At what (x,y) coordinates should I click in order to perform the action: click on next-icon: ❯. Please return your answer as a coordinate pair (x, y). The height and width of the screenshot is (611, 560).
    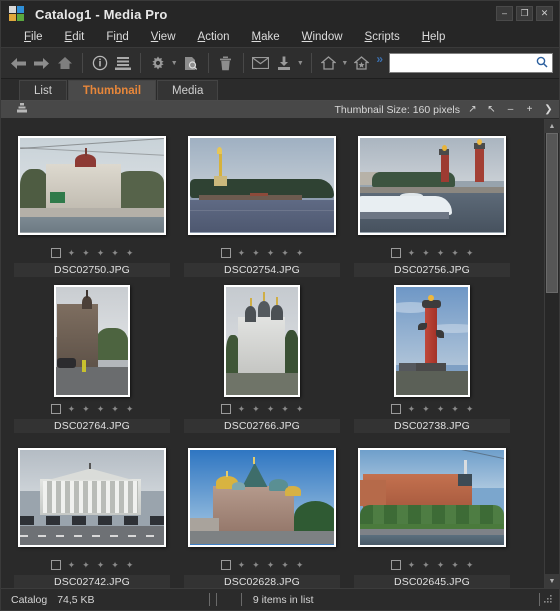
    Looking at the image, I should click on (548, 109).